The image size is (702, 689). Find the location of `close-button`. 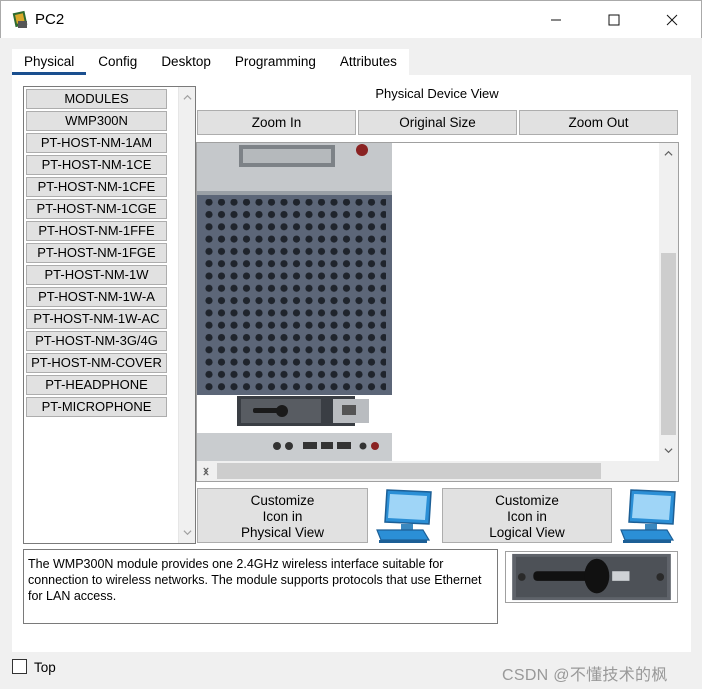

close-button is located at coordinates (672, 20).